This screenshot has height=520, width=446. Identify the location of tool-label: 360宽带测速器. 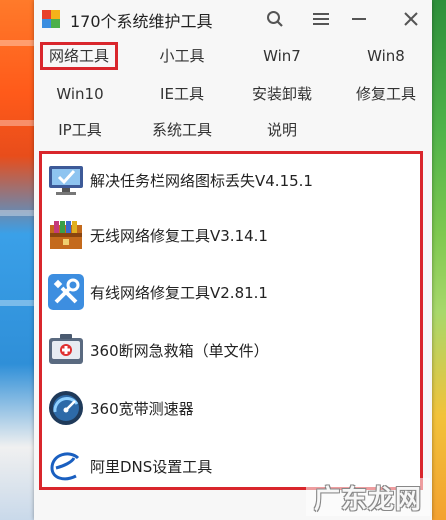
(142, 408).